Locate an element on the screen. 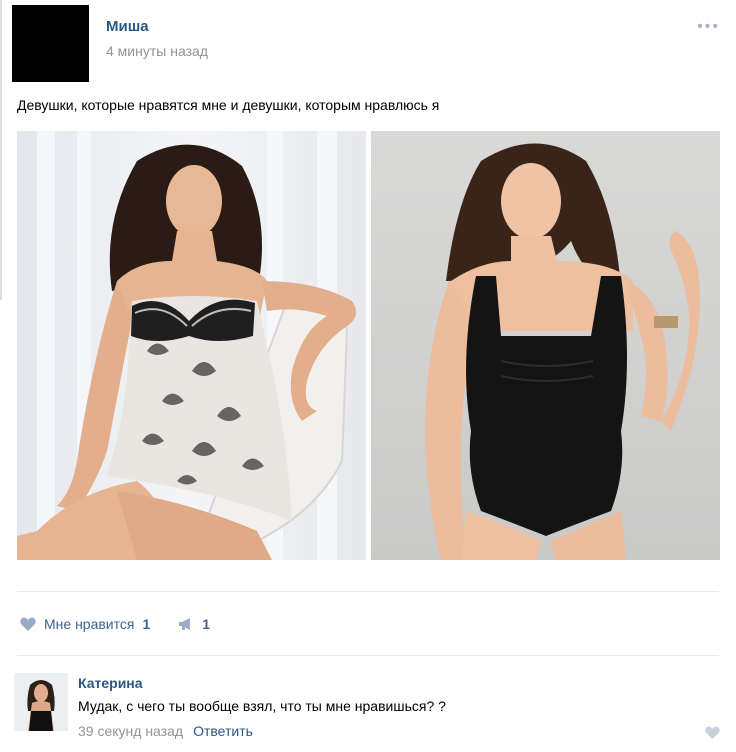 The width and height of the screenshot is (736, 752). post-author-avatar is located at coordinates (50, 43).